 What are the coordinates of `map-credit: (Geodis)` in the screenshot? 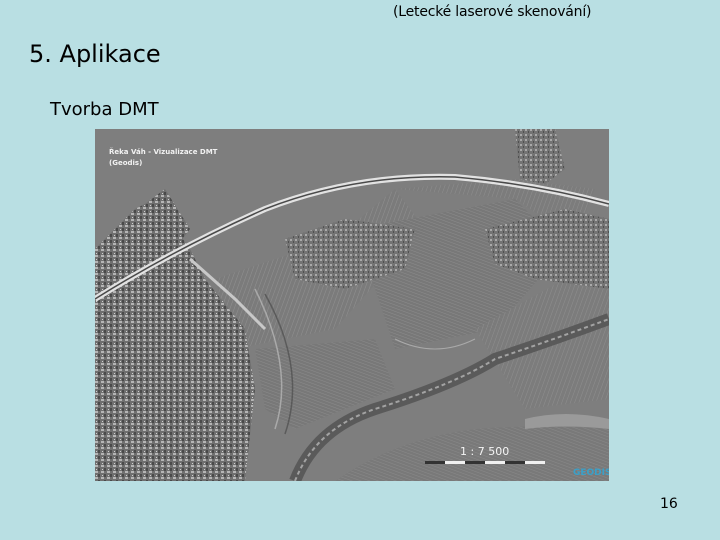 It's located at (125, 163).